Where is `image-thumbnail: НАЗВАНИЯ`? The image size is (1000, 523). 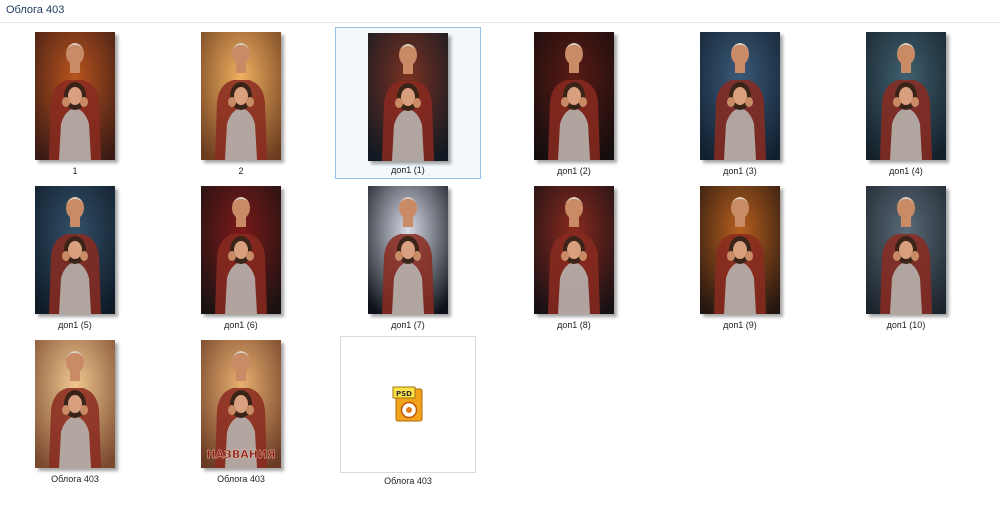
image-thumbnail: НАЗВАНИЯ is located at coordinates (241, 404).